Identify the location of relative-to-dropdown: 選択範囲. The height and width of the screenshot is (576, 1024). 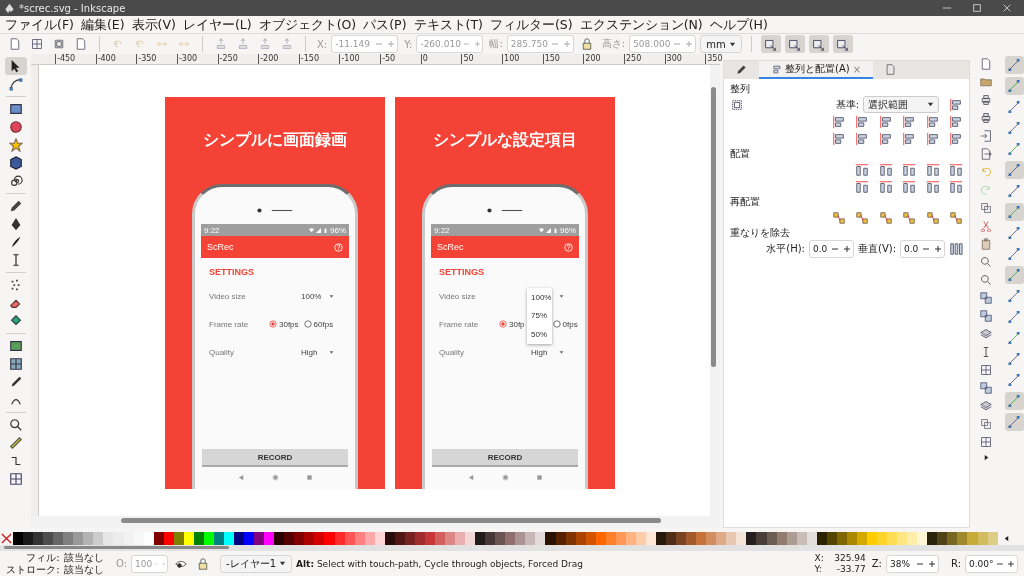
(901, 104).